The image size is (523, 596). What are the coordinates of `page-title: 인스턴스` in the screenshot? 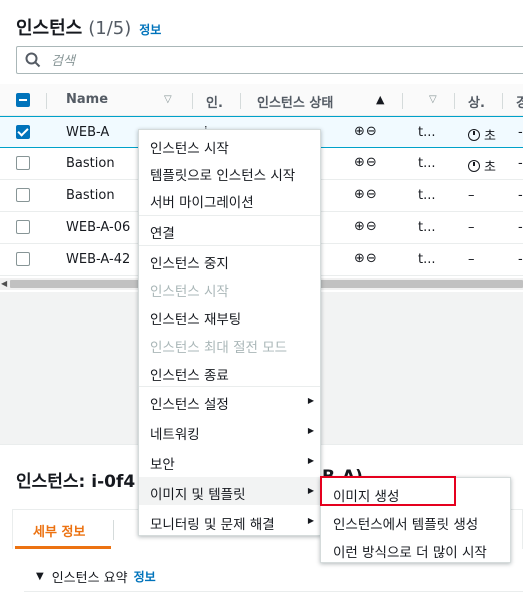 It's located at (49, 28).